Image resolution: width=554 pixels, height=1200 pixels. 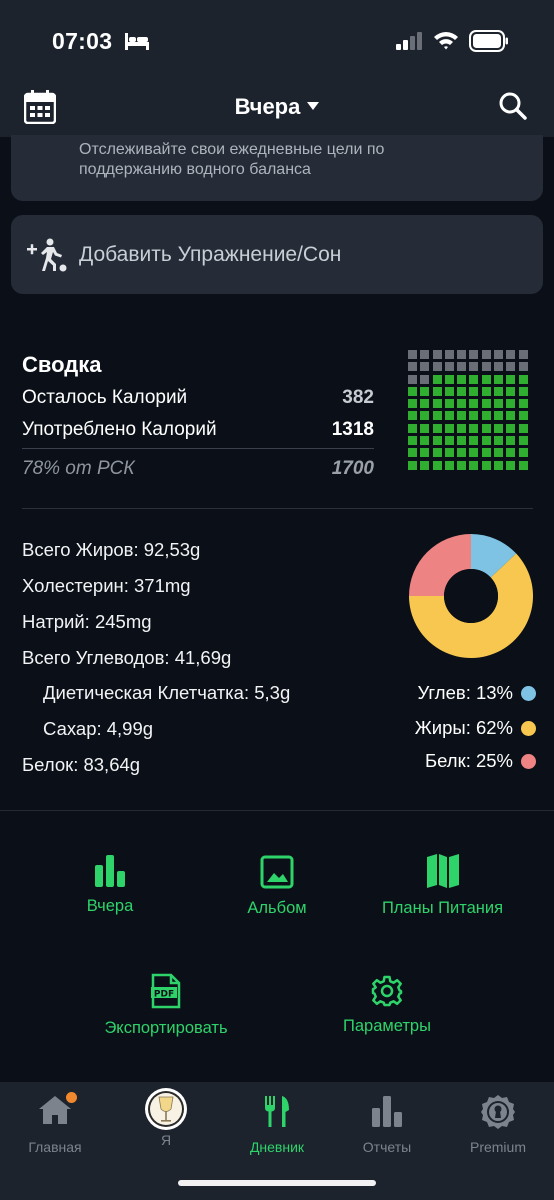 What do you see at coordinates (105, 397) in the screenshot?
I see `remaining-calories-label: Осталось Калорий` at bounding box center [105, 397].